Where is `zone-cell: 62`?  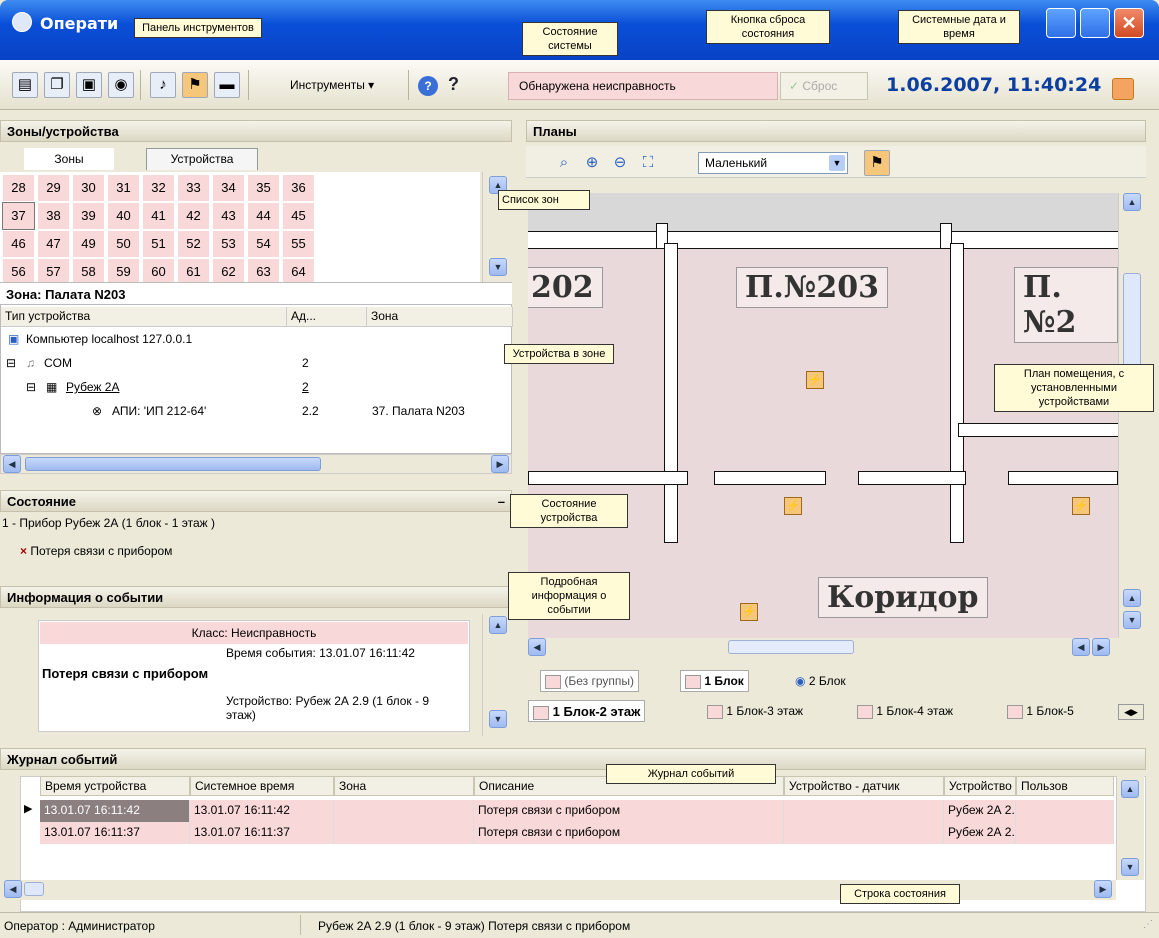
zone-cell: 62 is located at coordinates (228, 270).